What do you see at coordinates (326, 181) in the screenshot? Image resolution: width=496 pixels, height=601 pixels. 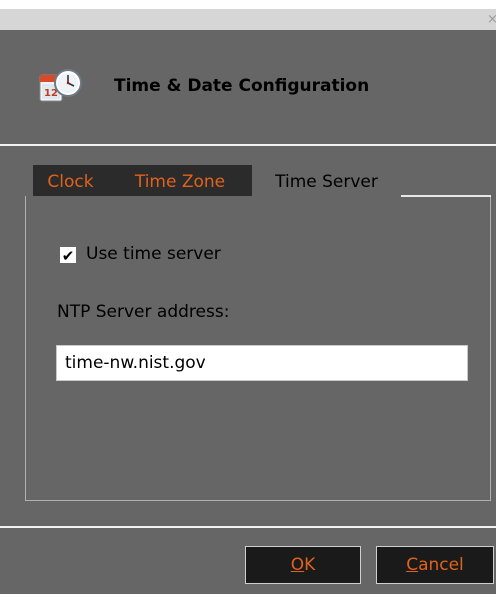 I see `tab-time-server: Time Server` at bounding box center [326, 181].